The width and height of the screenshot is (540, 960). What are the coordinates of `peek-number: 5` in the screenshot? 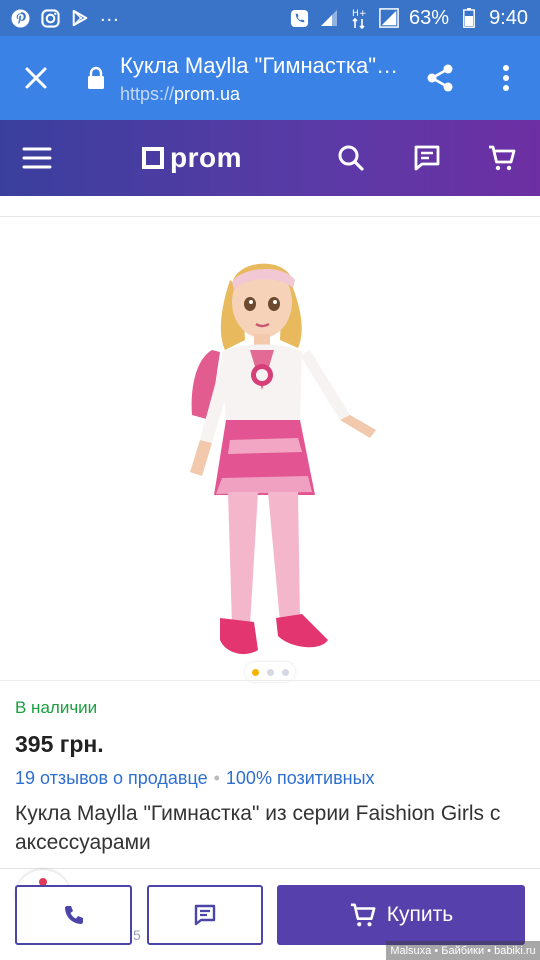 It's located at (137, 935).